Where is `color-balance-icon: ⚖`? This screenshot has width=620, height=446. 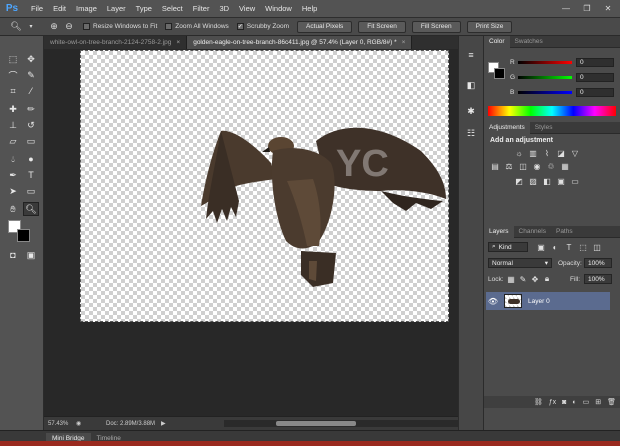
color-balance-icon: ⚖ is located at coordinates (509, 166).